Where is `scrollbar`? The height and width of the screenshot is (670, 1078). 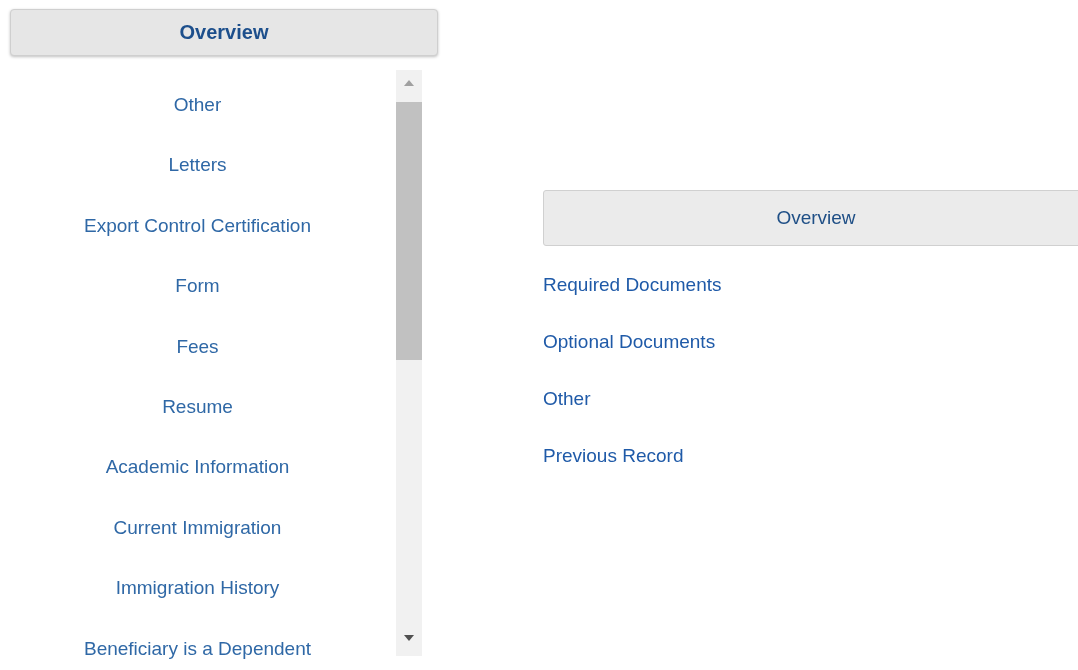
scrollbar is located at coordinates (409, 363).